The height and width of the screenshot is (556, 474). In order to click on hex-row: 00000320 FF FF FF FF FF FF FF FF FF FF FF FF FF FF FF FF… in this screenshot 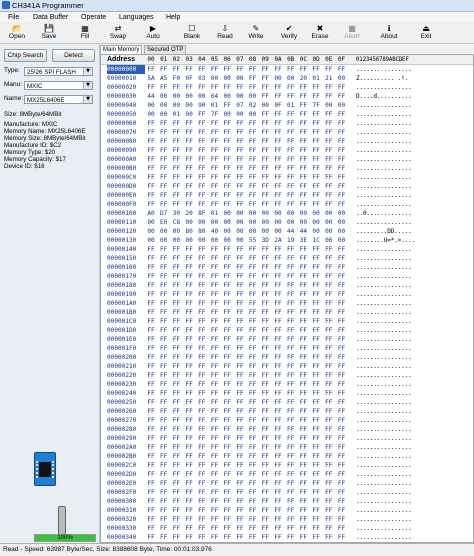, I will do `click(287, 519)`.